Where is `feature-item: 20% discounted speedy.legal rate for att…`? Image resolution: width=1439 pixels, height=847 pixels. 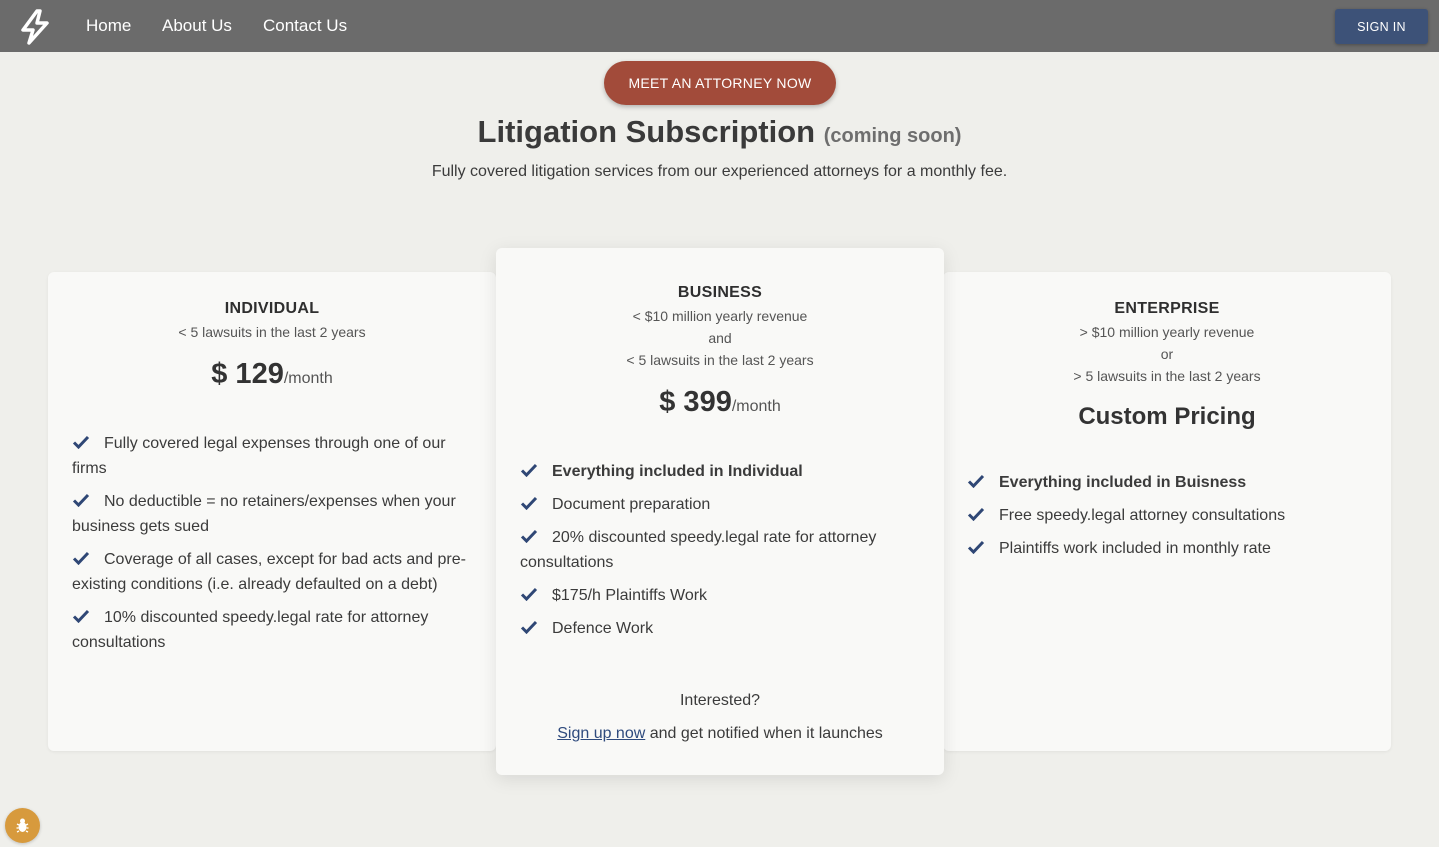
feature-item: 20% discounted speedy.legal rate for att… is located at coordinates (698, 550).